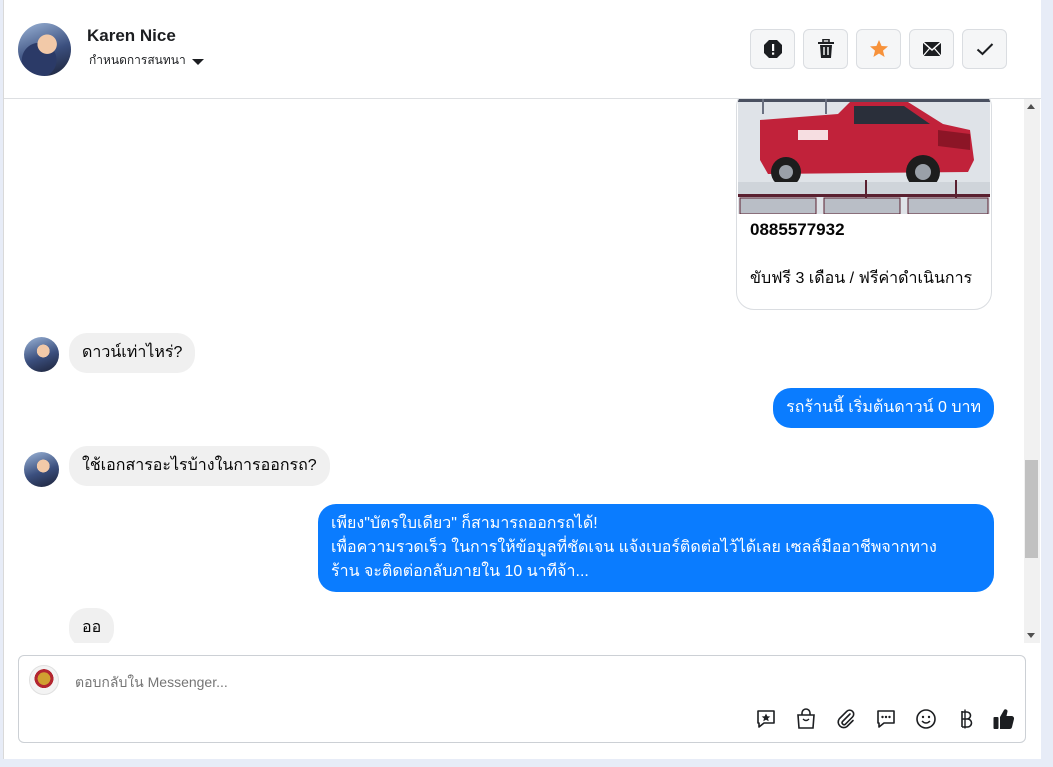 This screenshot has width=1053, height=767. I want to click on checkmark-icon, so click(984, 49).